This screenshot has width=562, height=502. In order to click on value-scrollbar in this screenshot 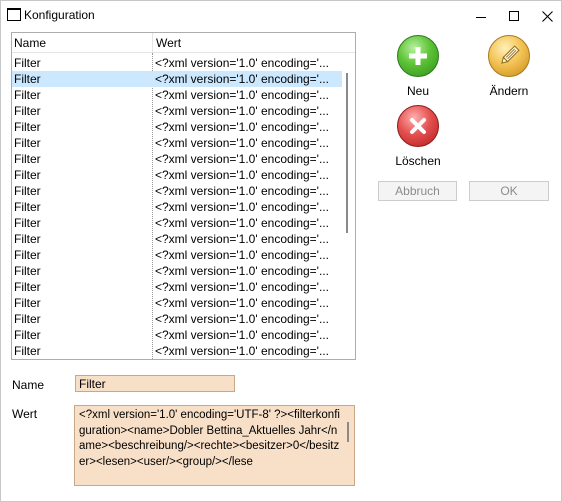, I will do `click(348, 445)`.